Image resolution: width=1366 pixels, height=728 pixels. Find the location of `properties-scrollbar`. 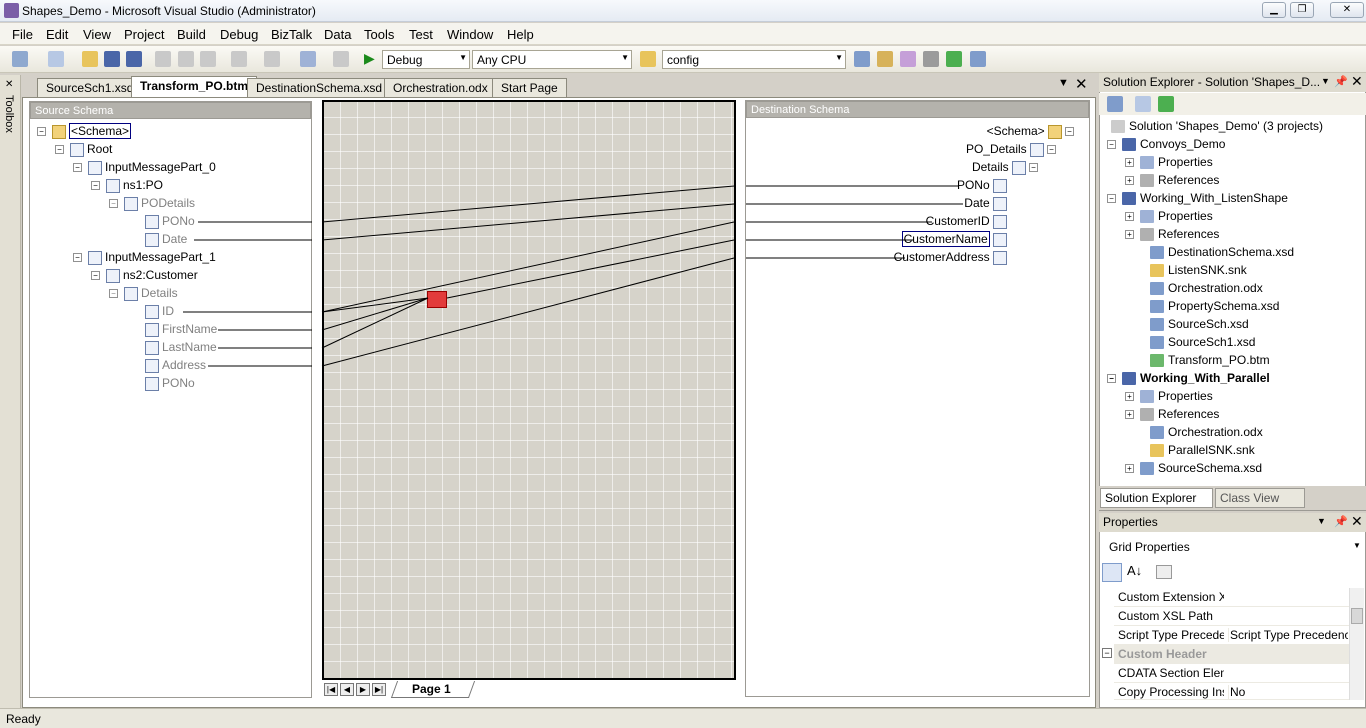

properties-scrollbar is located at coordinates (1356, 644).